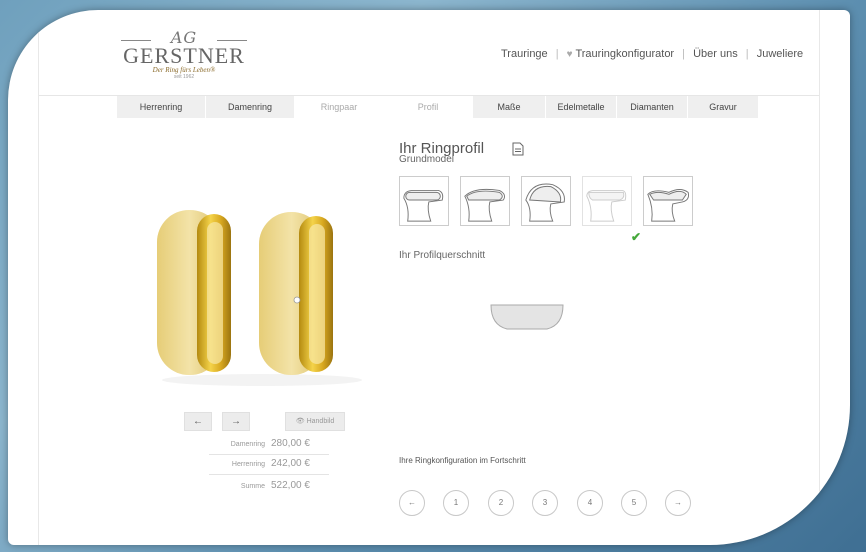 This screenshot has width=866, height=552. I want to click on hand-image-label: Handbild, so click(320, 421).